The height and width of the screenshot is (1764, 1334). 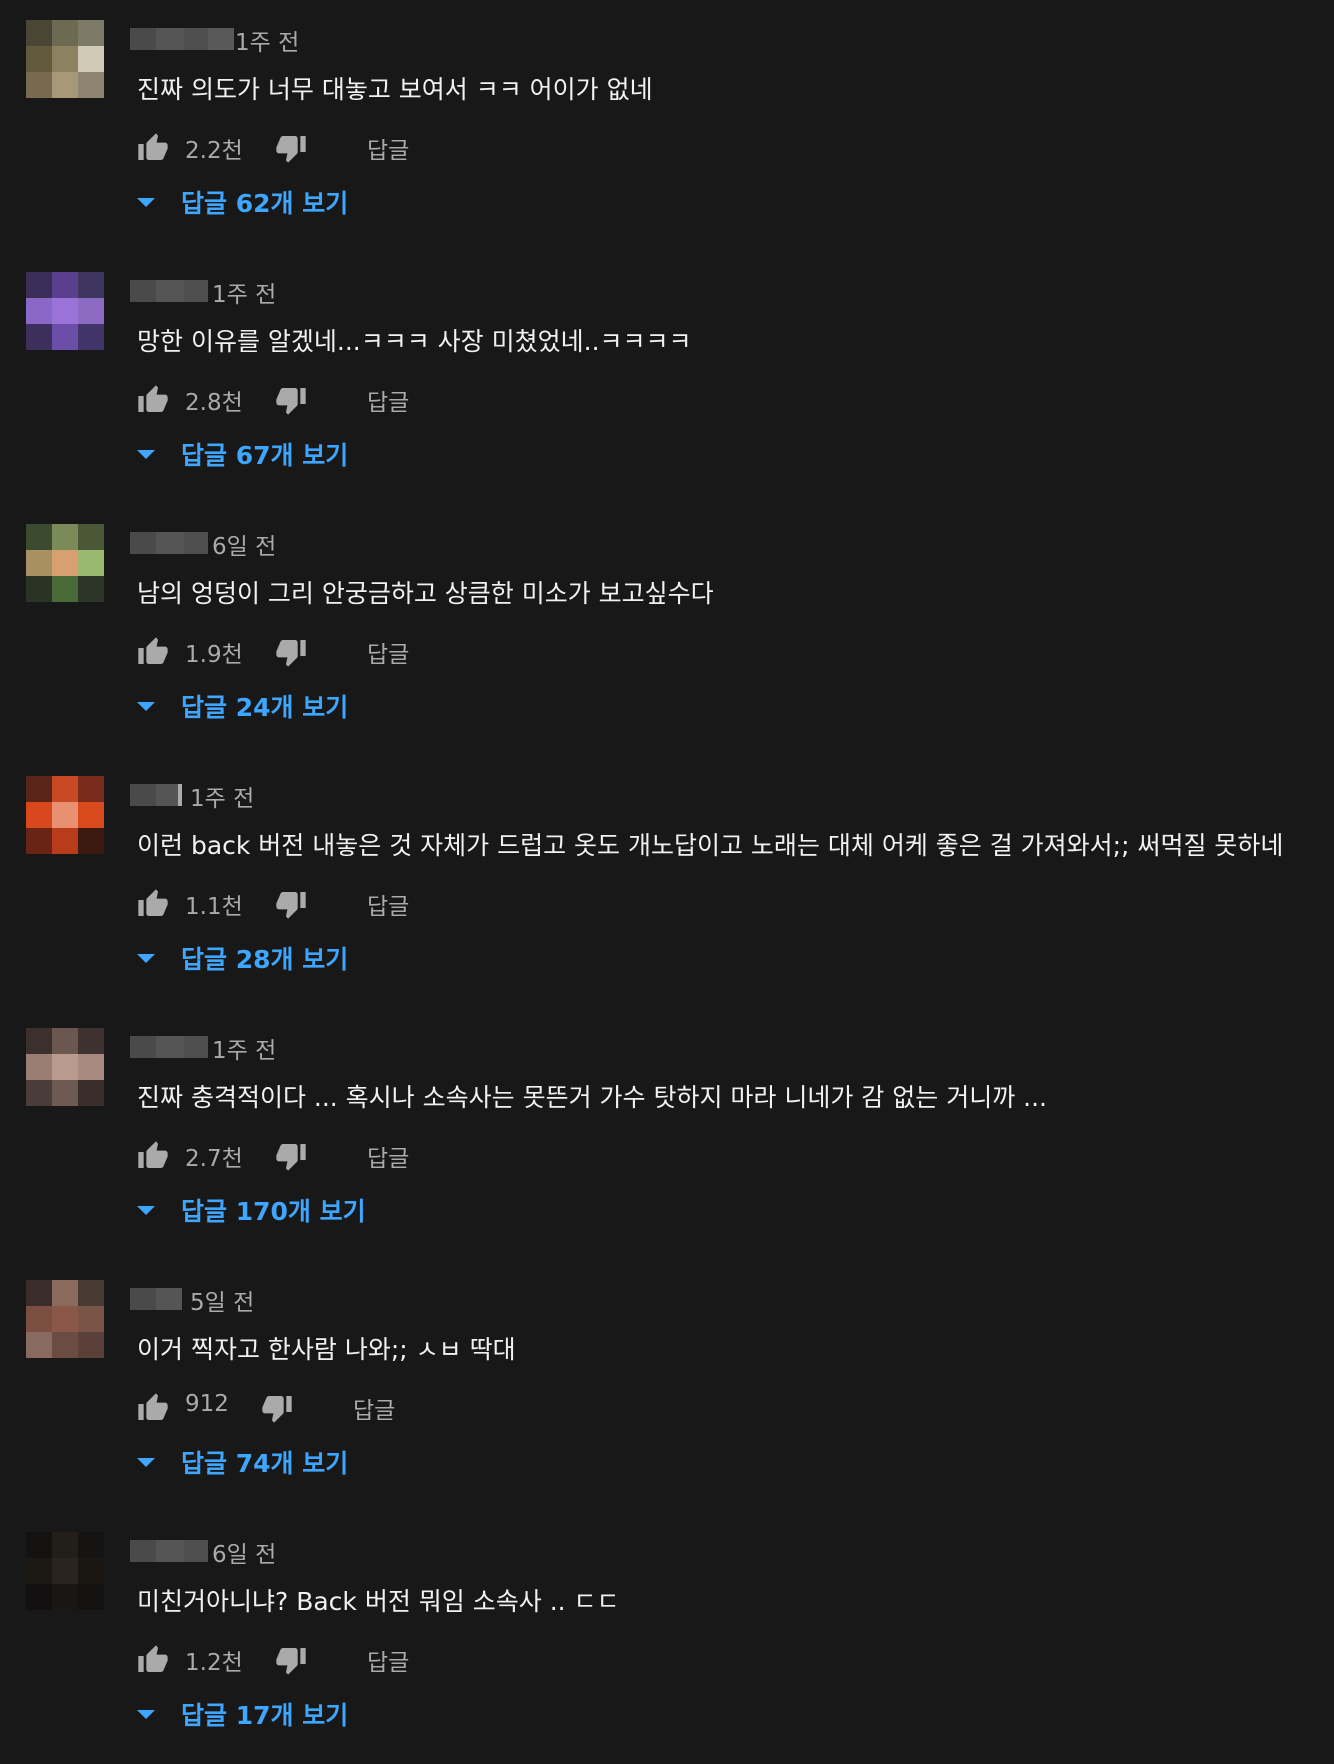 I want to click on comment-text: 진짜 의도가 너무 대놓고 보여서 ㅋㅋ 어이가 없네, so click(x=395, y=89).